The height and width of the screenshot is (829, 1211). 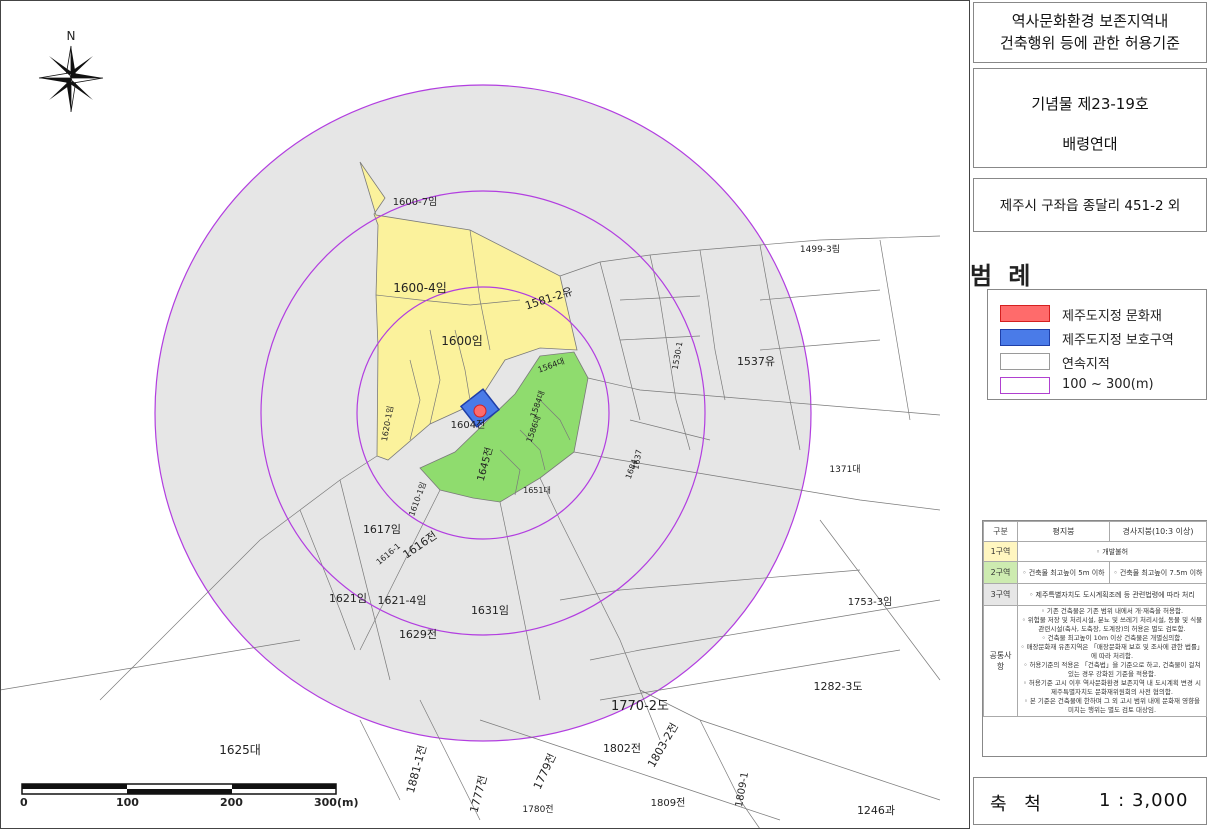 I want to click on title-line-1: 역사문화환경 보존지역내, so click(x=1090, y=21).